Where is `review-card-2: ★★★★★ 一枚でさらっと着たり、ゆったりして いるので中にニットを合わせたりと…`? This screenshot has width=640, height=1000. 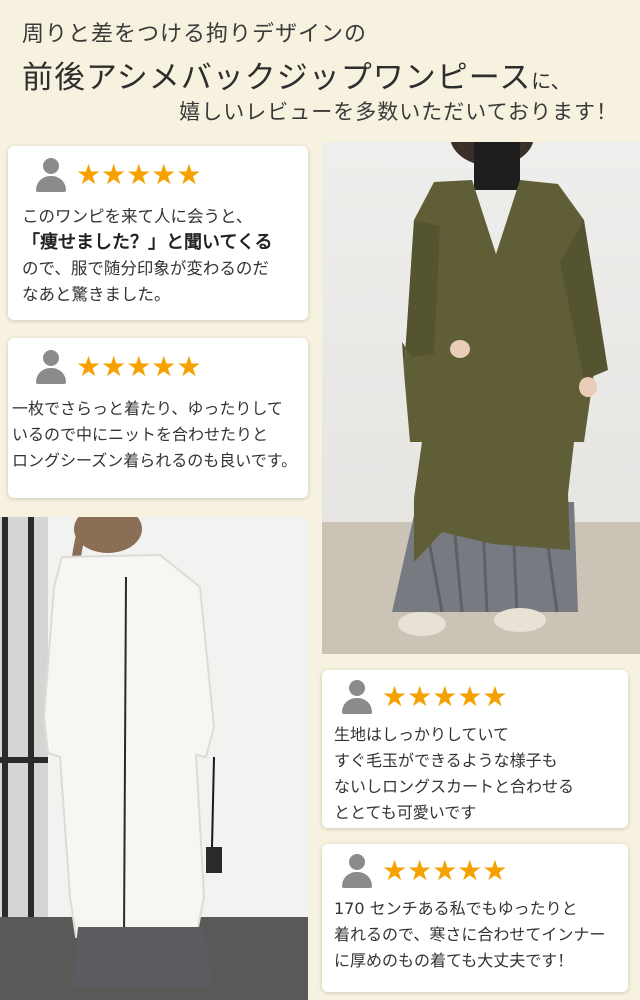
review-card-2: ★★★★★ 一枚でさらっと着たり、ゆったりして いるので中にニットを合わせたりと… is located at coordinates (158, 418).